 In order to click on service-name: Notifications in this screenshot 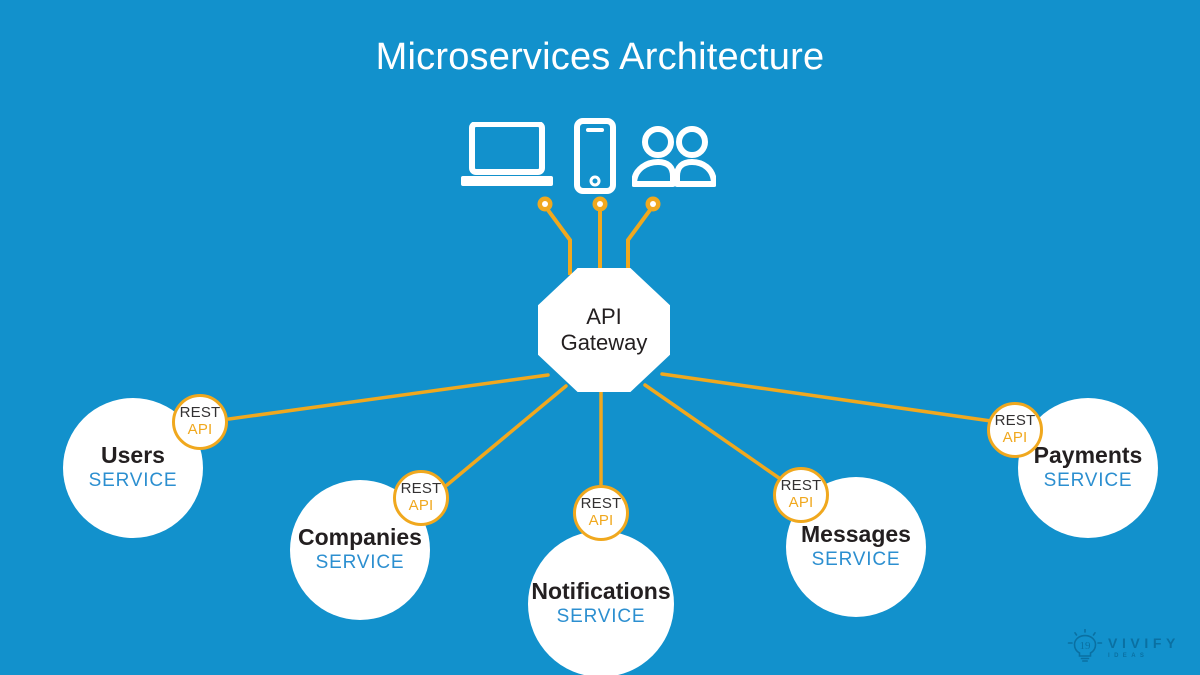, I will do `click(601, 590)`.